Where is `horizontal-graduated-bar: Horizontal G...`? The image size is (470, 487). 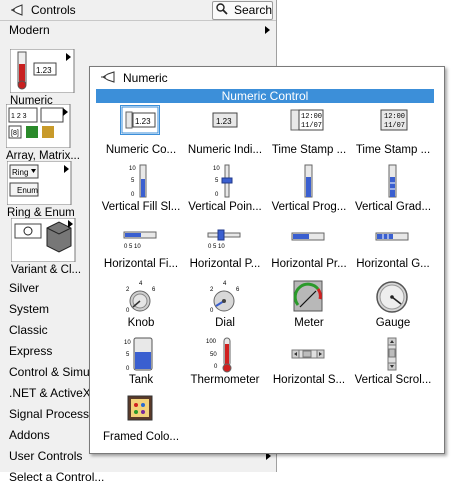
horizontal-graduated-bar: Horizontal G... is located at coordinates (392, 248).